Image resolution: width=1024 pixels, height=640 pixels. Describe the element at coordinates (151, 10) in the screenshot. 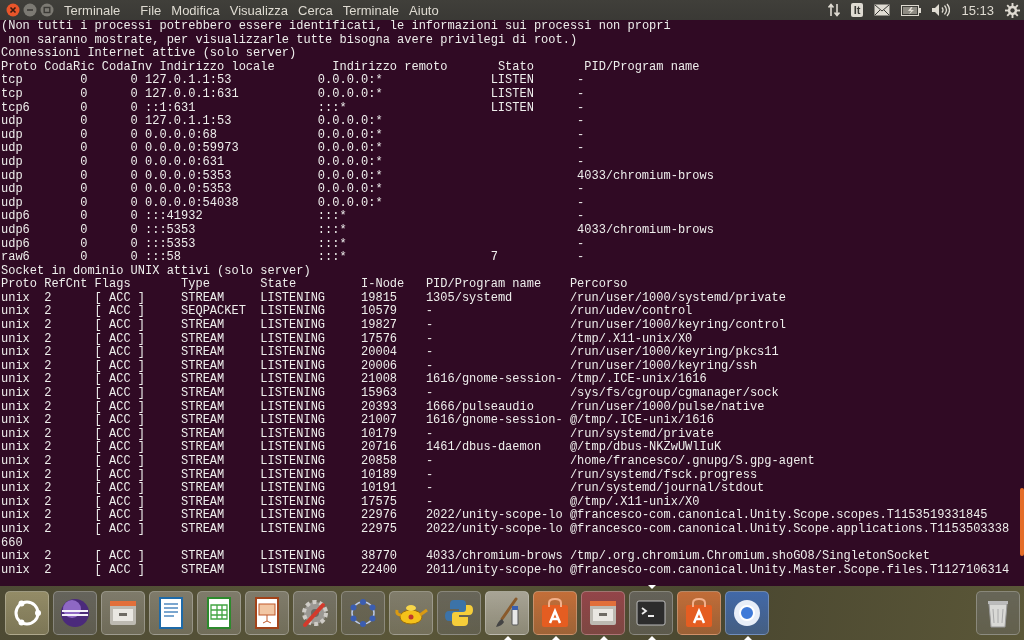

I see `menu-item: File` at that location.